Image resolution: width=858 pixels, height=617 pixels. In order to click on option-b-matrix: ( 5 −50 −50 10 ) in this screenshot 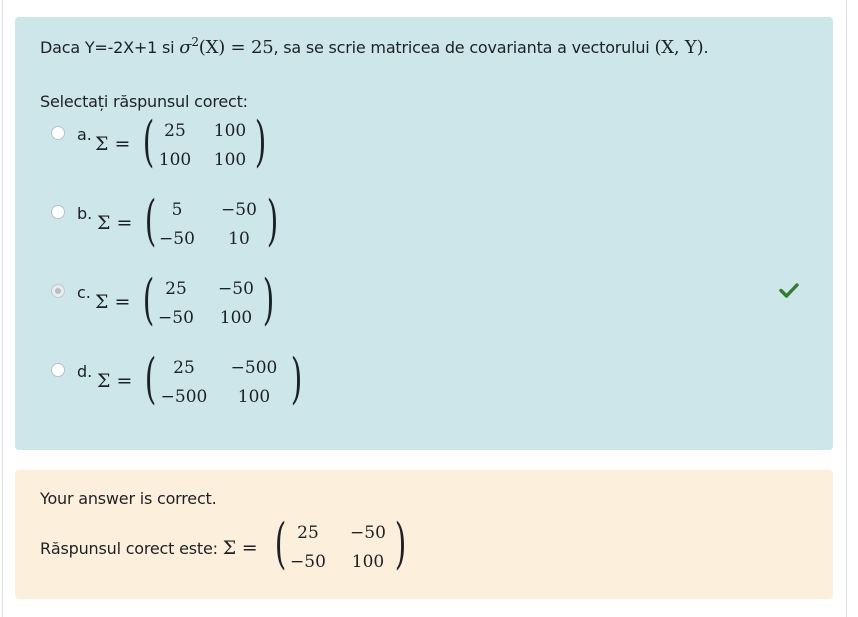, I will do `click(210, 223)`.